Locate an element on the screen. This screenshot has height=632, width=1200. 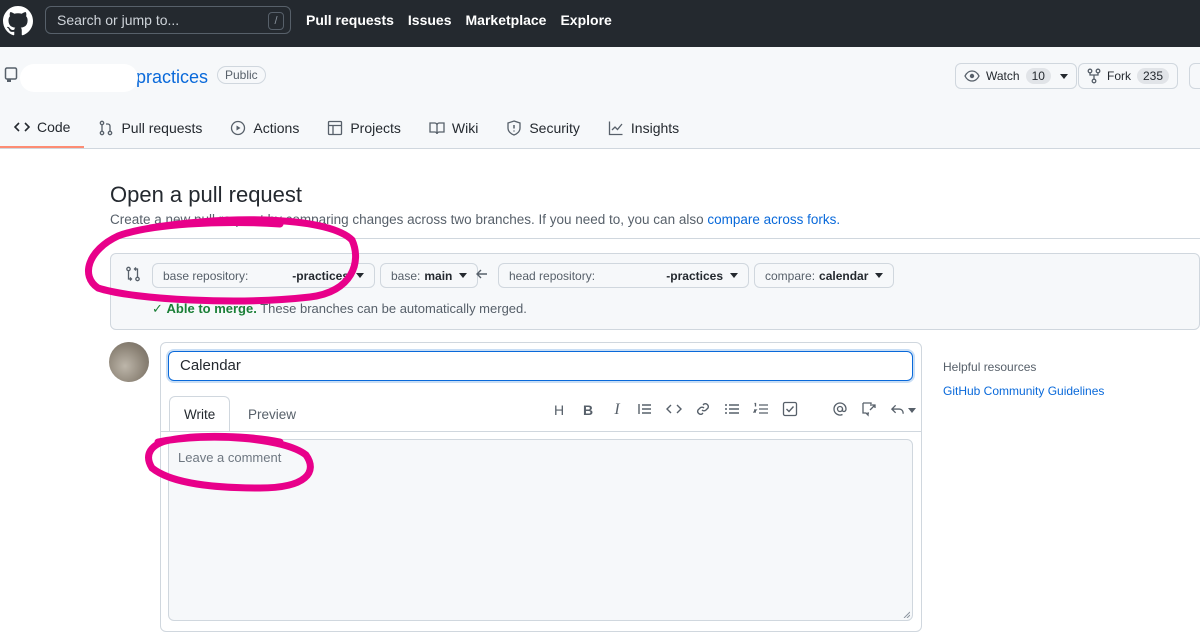
search-input: Search or jump to... / is located at coordinates (168, 20).